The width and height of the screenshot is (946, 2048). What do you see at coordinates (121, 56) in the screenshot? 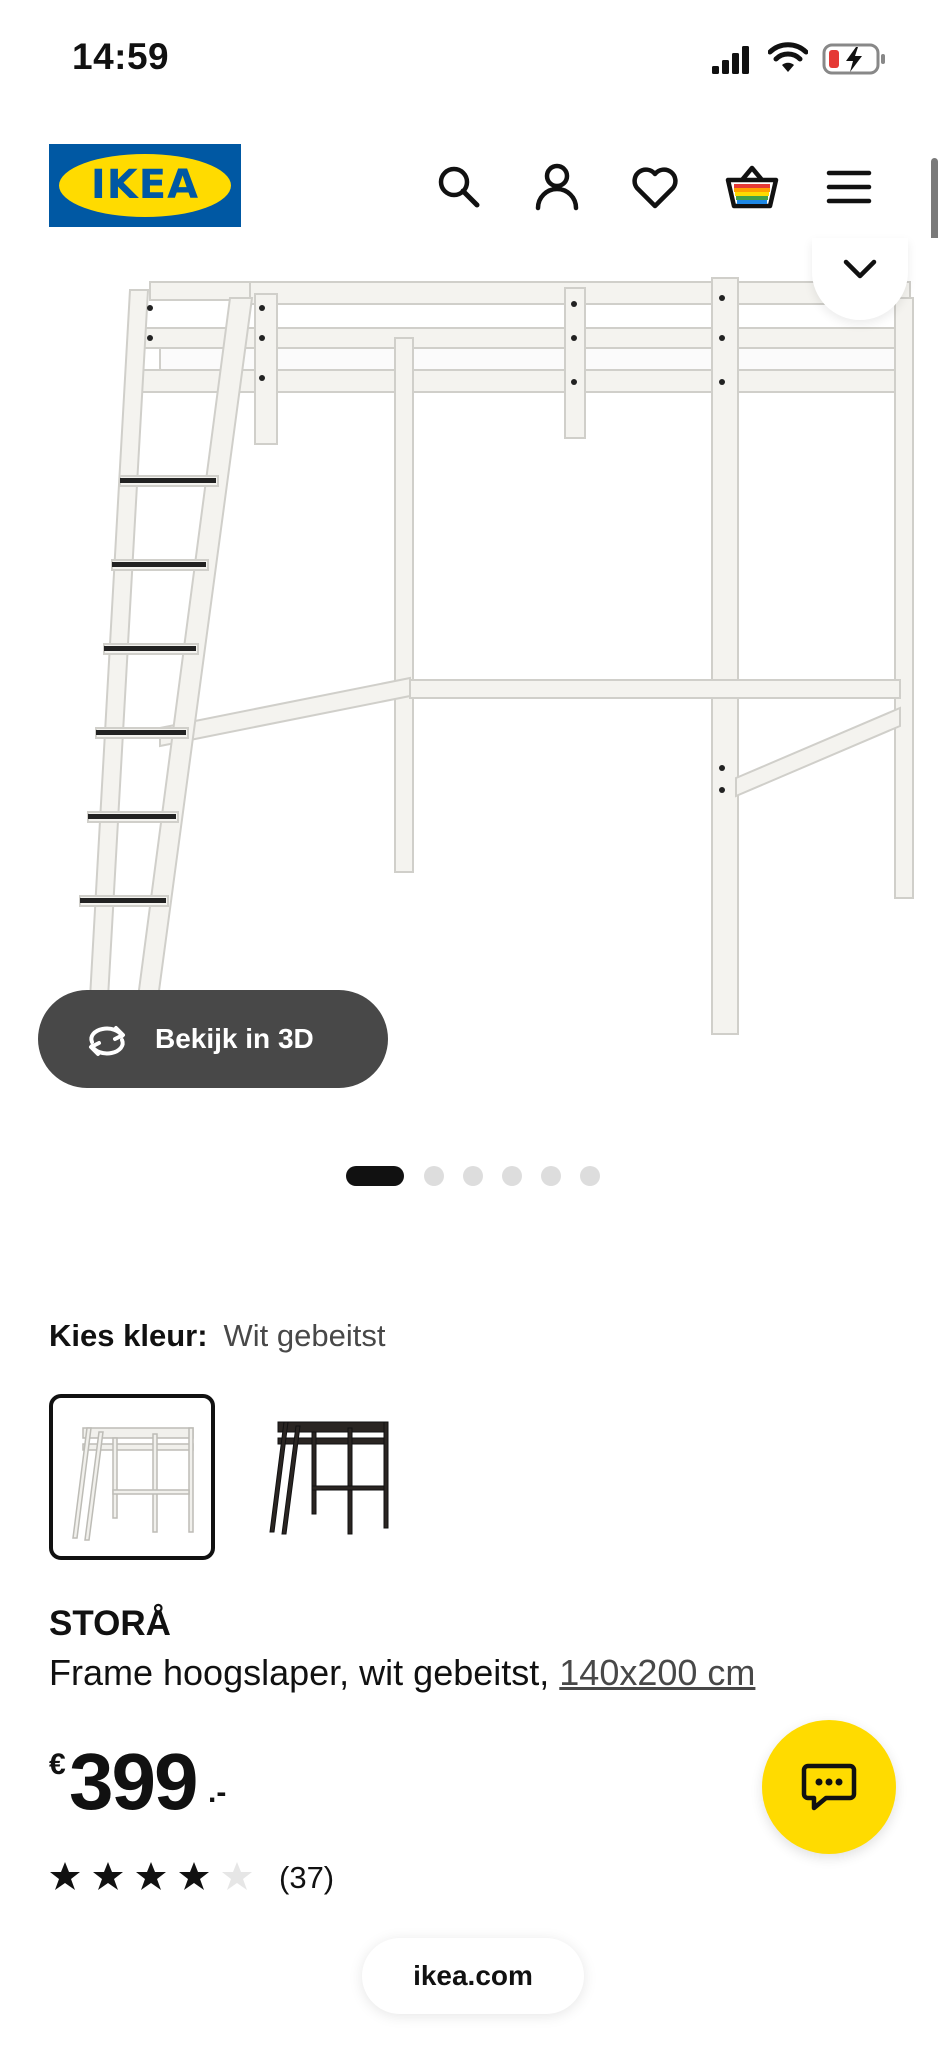
I see `status-time: 14:59` at bounding box center [121, 56].